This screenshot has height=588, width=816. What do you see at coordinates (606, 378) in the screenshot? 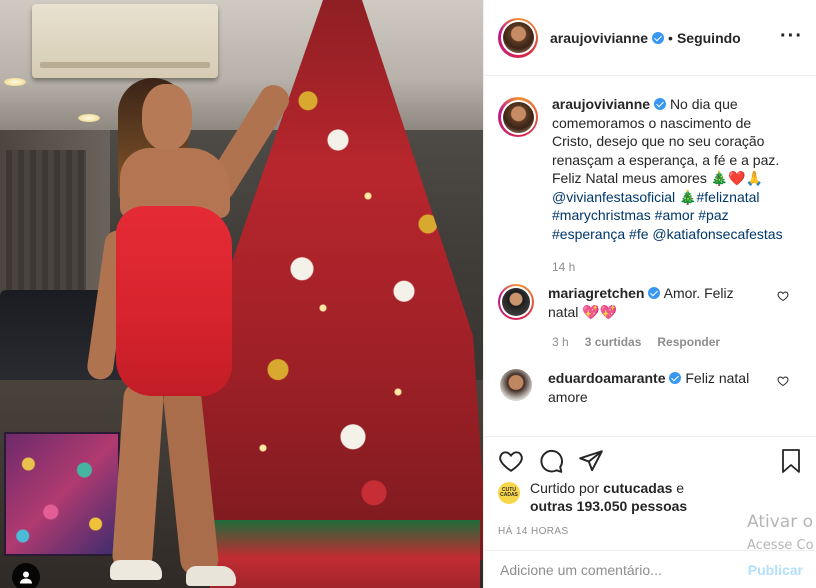
I see `comment-username: eduardoamarante` at bounding box center [606, 378].